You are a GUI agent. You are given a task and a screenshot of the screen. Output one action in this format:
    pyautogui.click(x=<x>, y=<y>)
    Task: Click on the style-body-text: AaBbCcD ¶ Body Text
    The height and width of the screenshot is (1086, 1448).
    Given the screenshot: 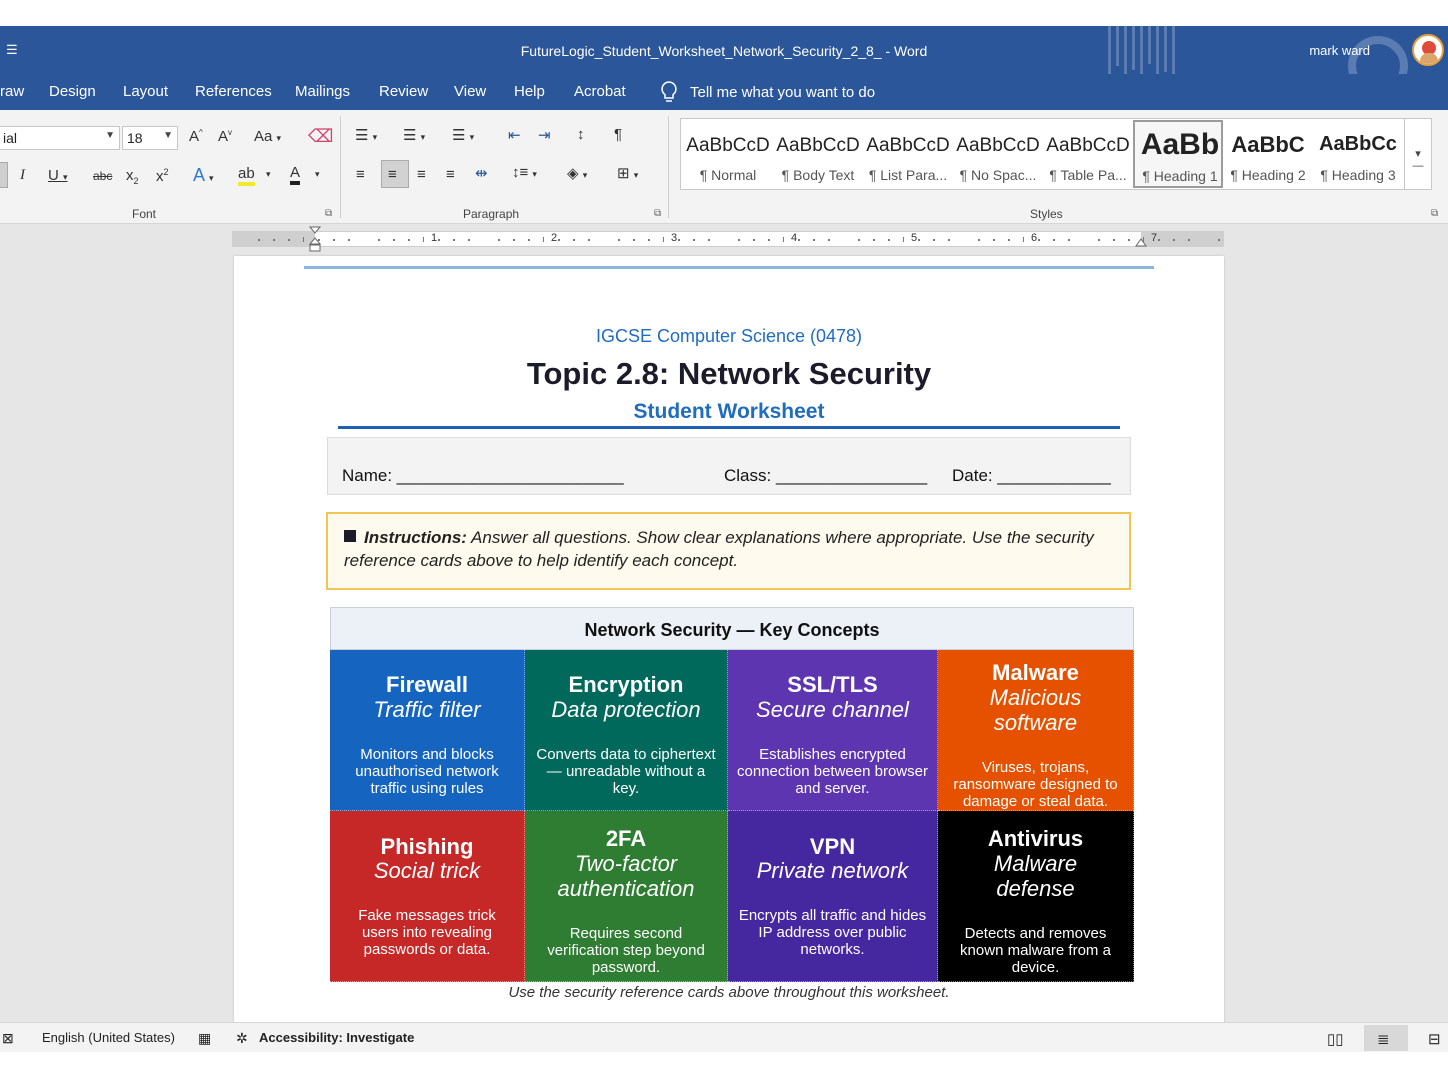 What is the action you would take?
    pyautogui.click(x=818, y=154)
    